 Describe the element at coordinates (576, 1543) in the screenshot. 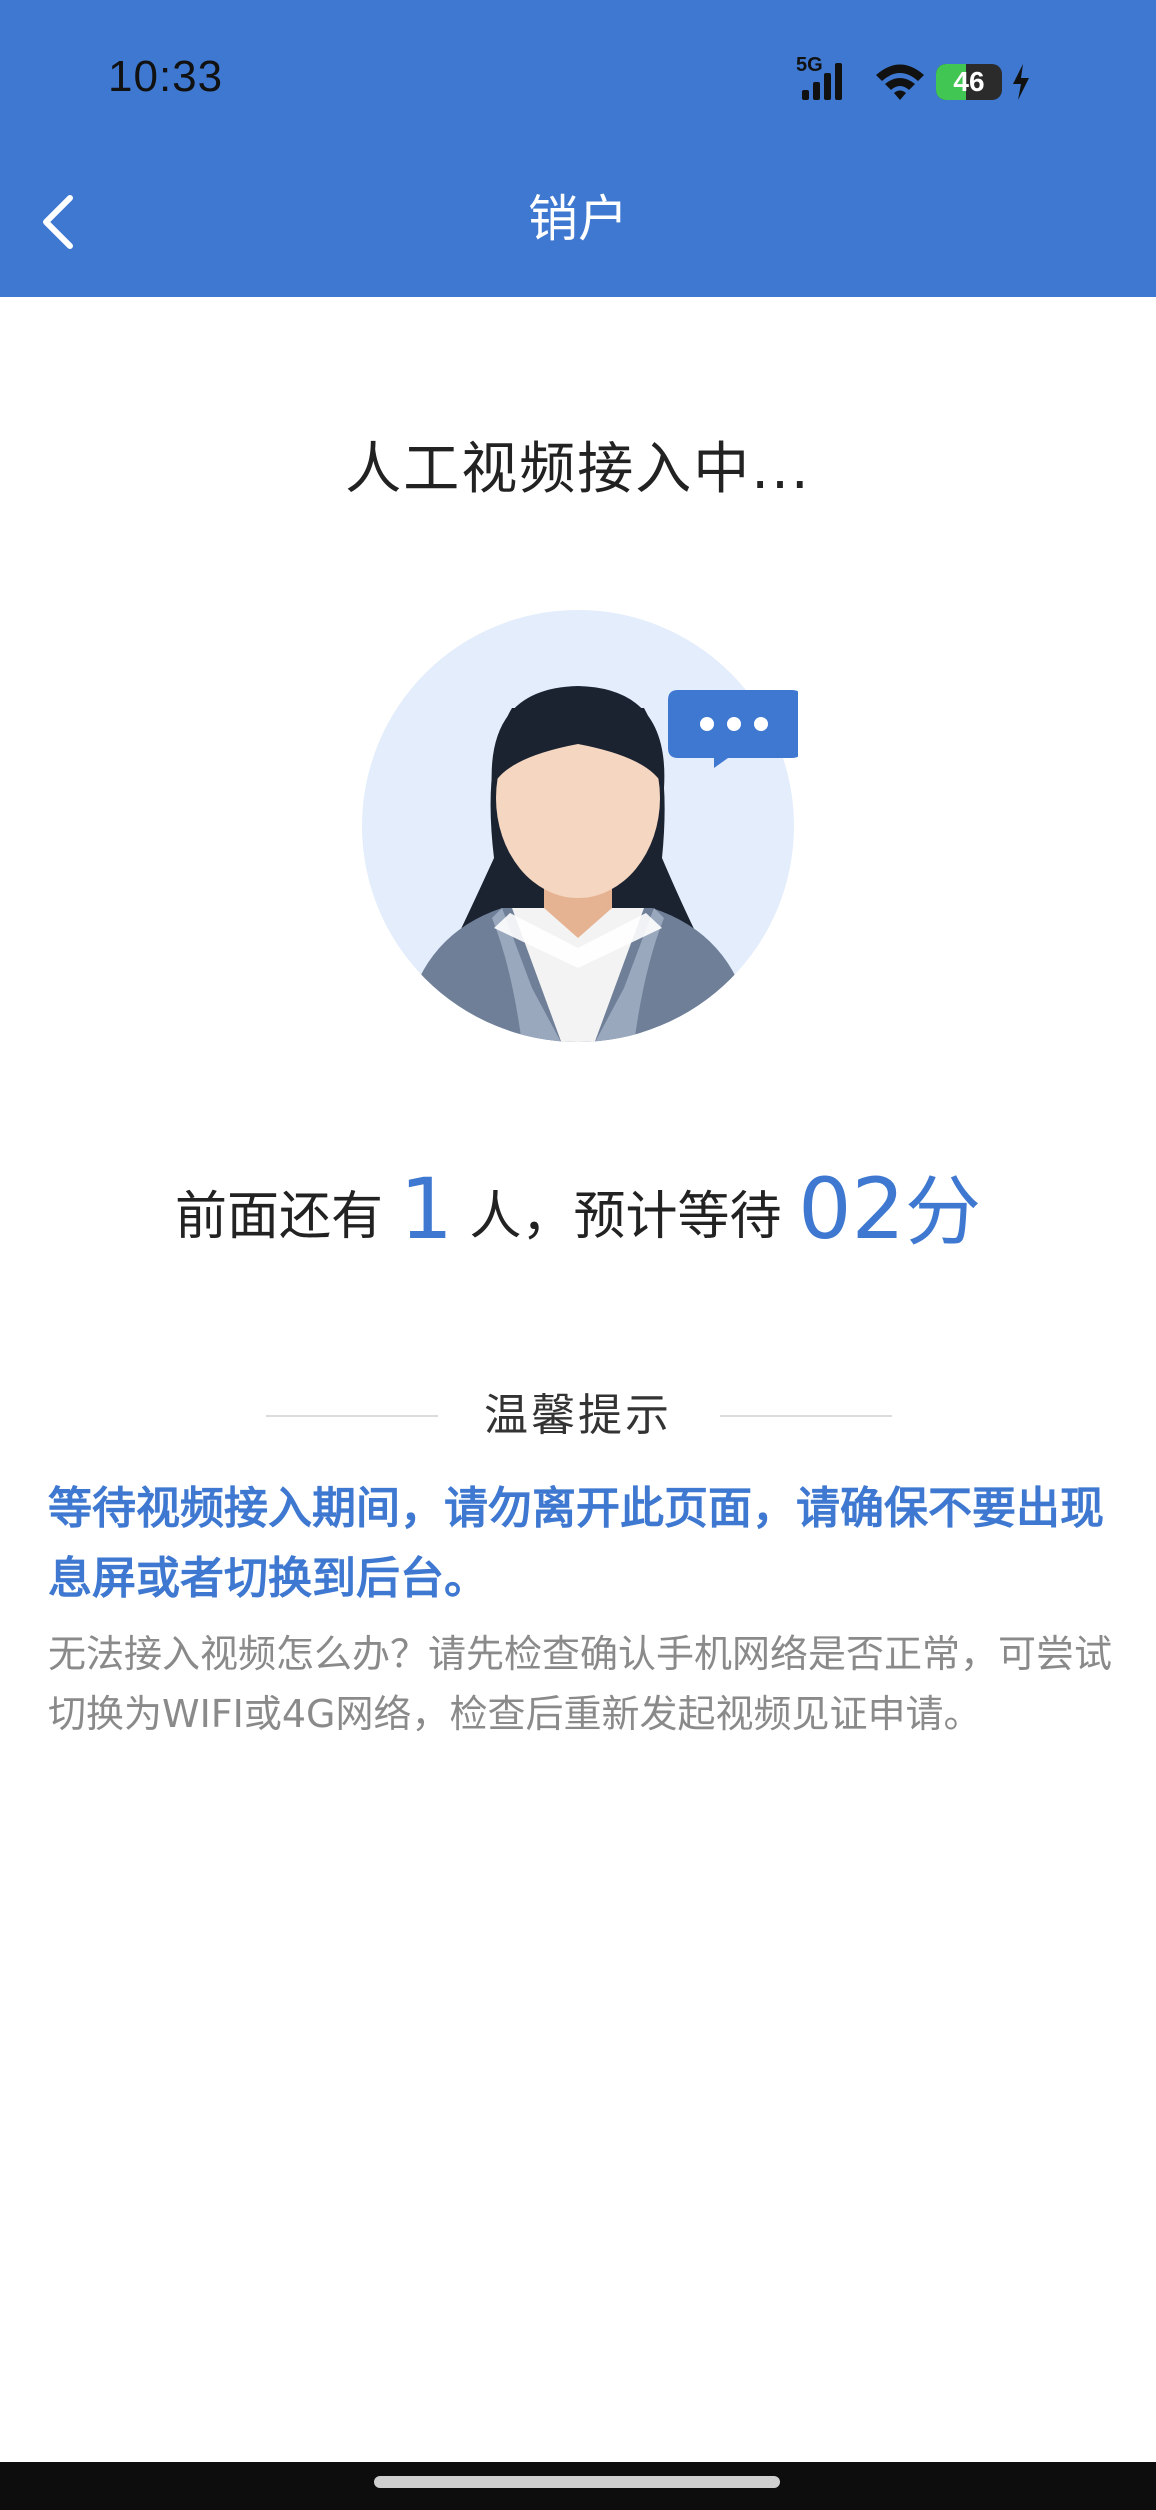

I see `tip-main-text: 等待视频接入期间，请勿离开此页面，请确保不要出现息屏或者切换到后台。` at that location.